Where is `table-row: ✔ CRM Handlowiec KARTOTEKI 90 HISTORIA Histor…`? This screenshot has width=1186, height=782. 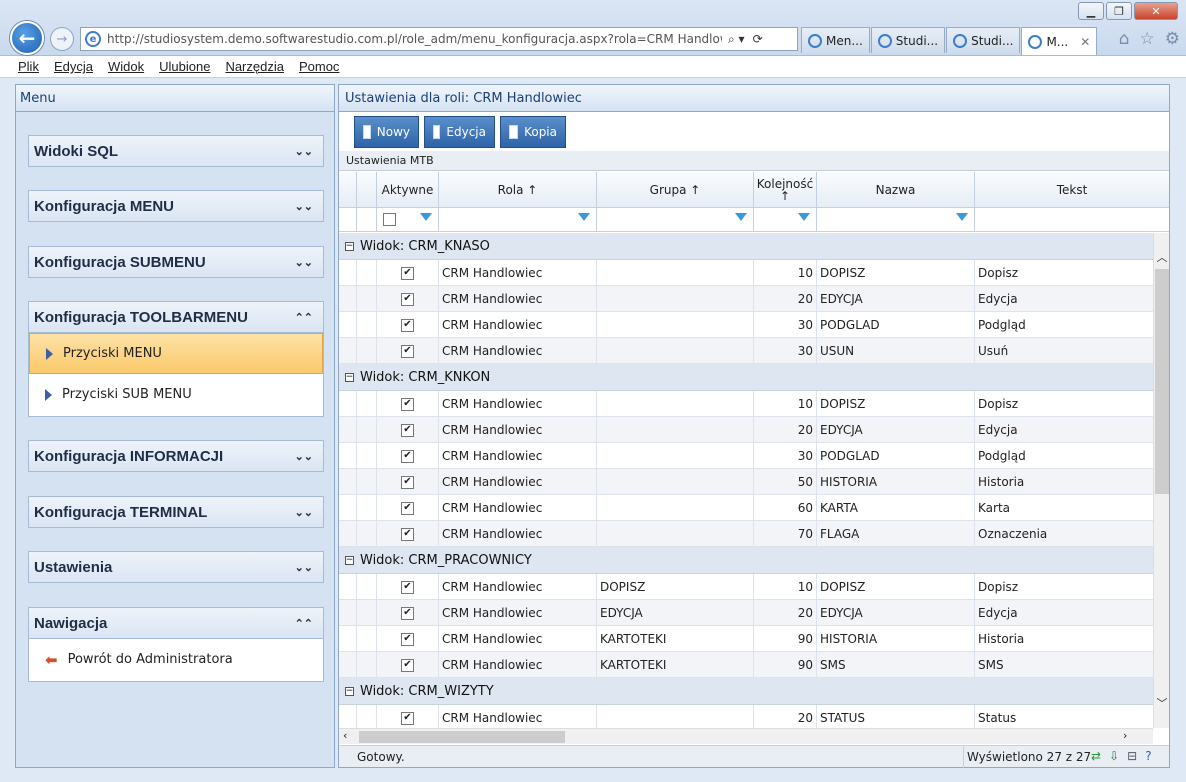 table-row: ✔ CRM Handlowiec KARTOTEKI 90 HISTORIA Histor… is located at coordinates (746, 639).